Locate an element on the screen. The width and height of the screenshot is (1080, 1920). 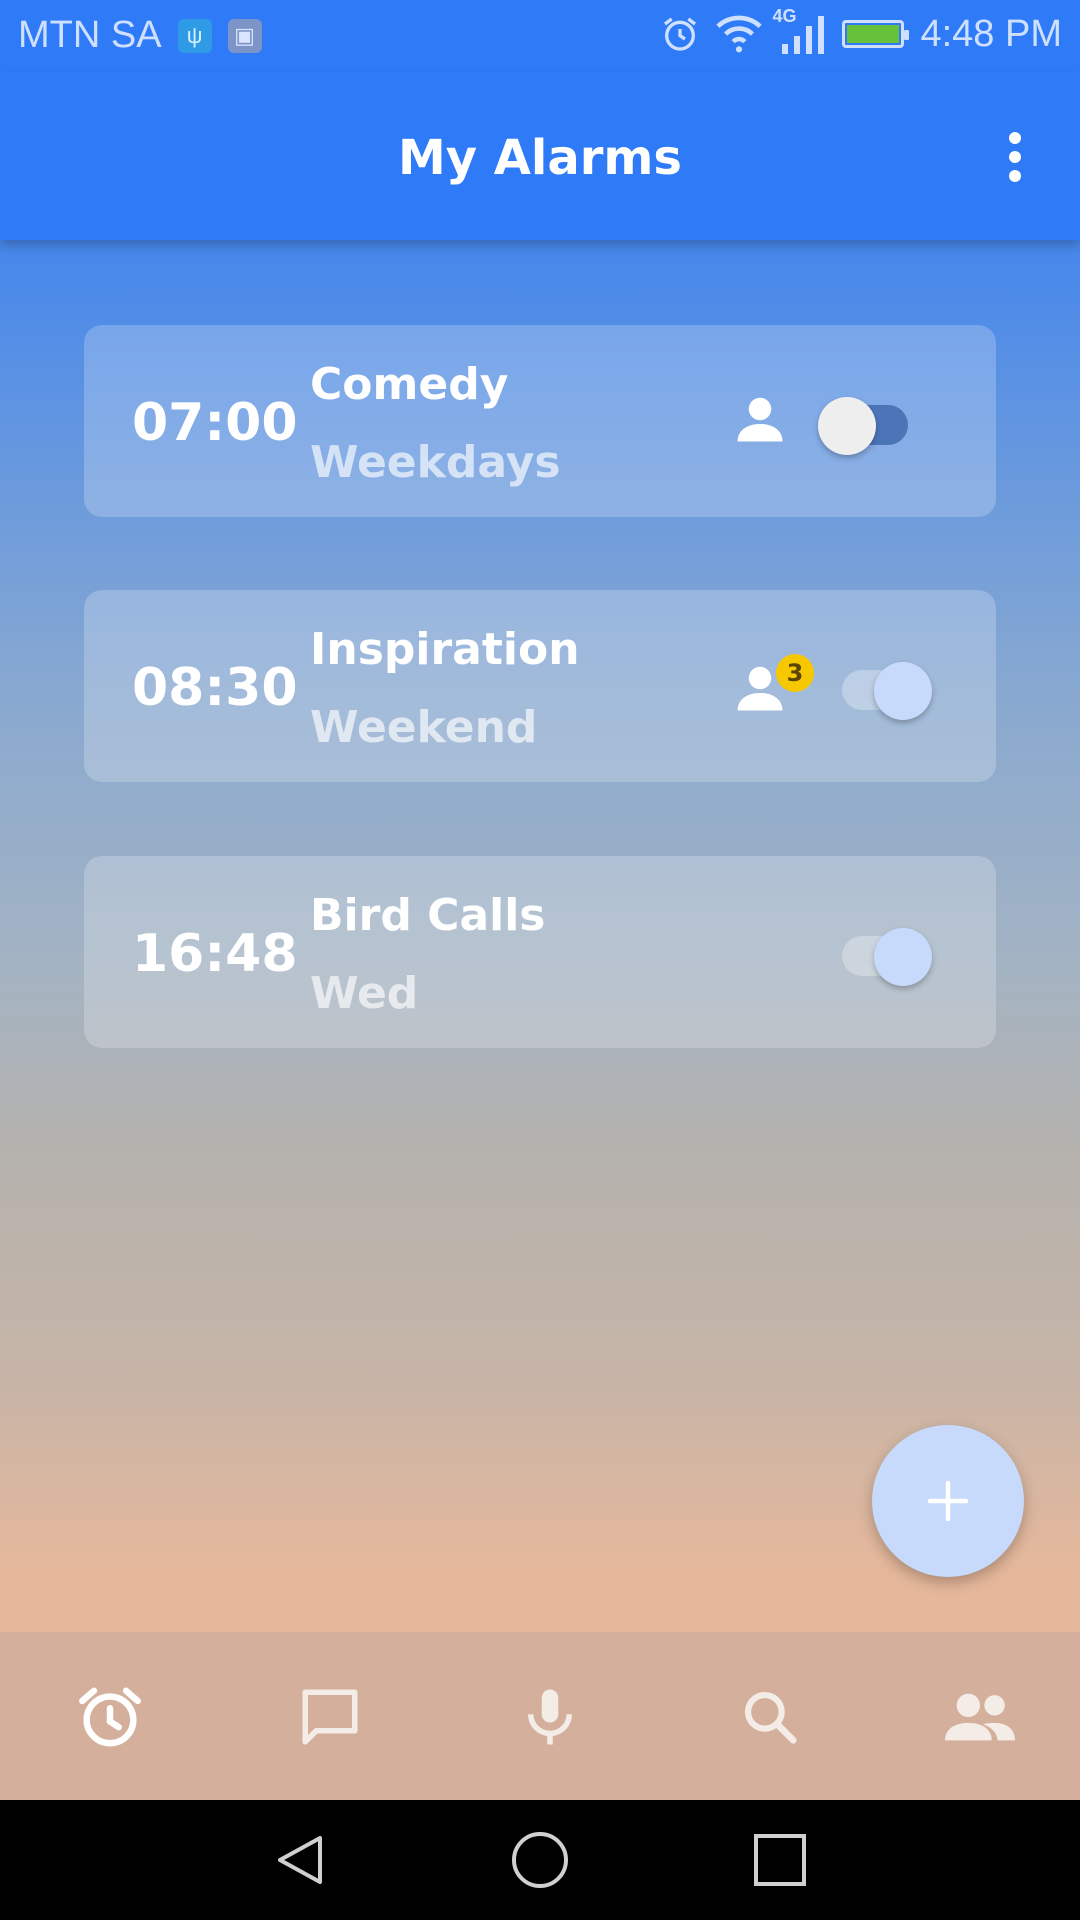
system-nav-bar is located at coordinates (540, 1860).